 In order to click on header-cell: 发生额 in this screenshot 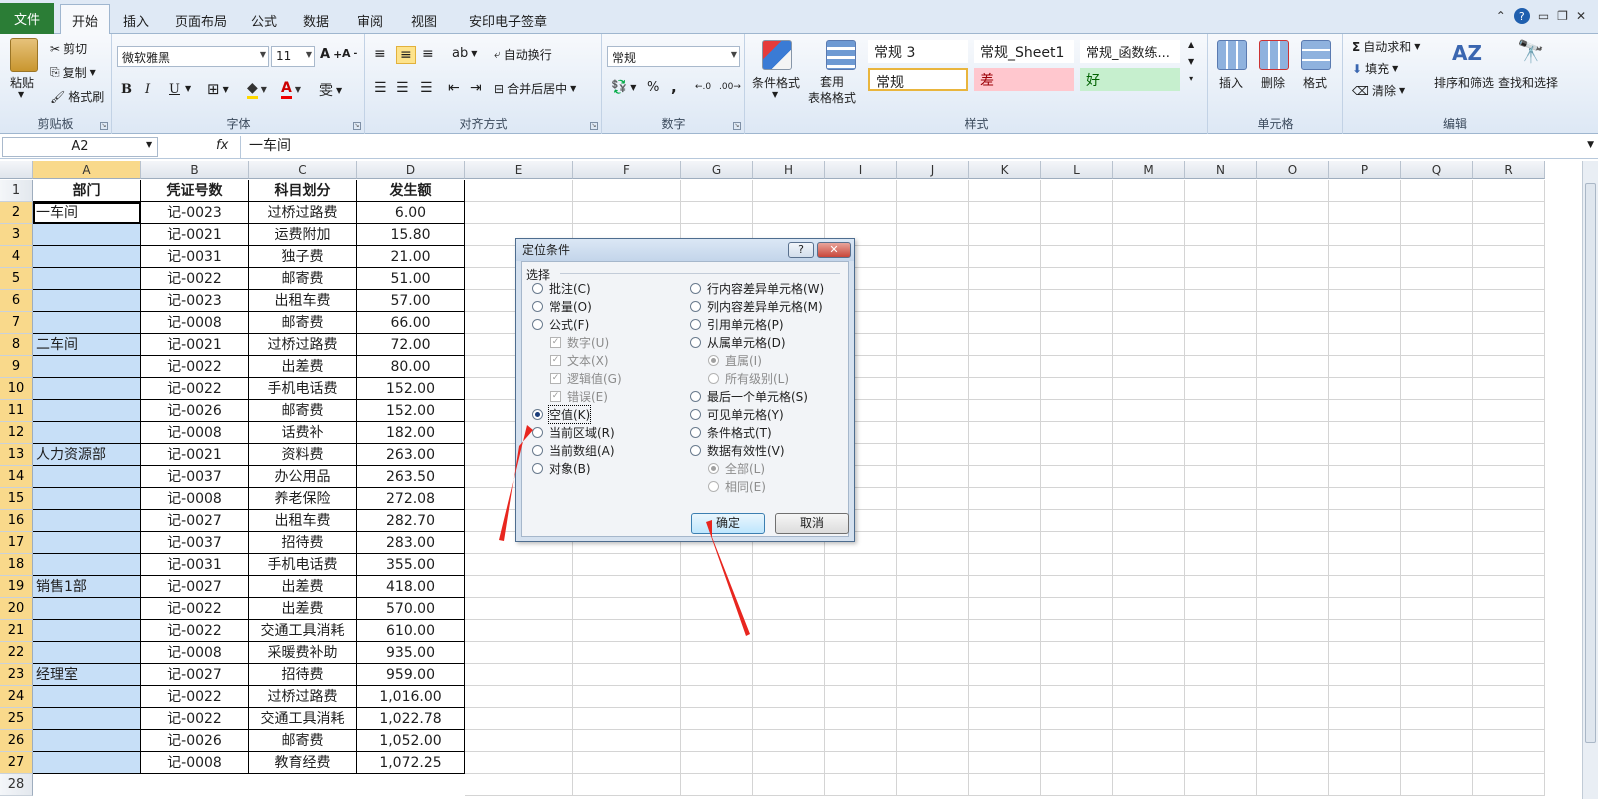, I will do `click(411, 191)`.